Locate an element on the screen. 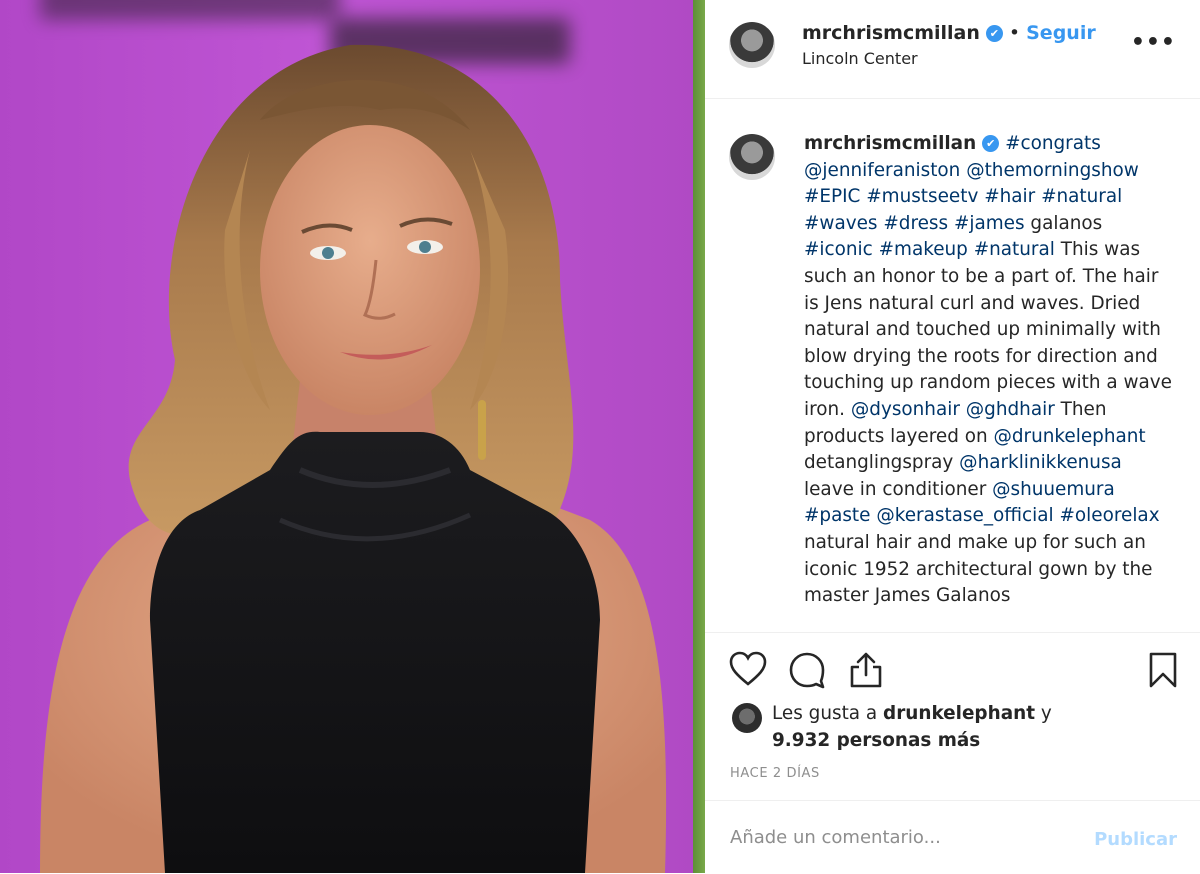 Image resolution: width=1200 pixels, height=874 pixels. hashtag-link: #oleorelax is located at coordinates (1110, 515).